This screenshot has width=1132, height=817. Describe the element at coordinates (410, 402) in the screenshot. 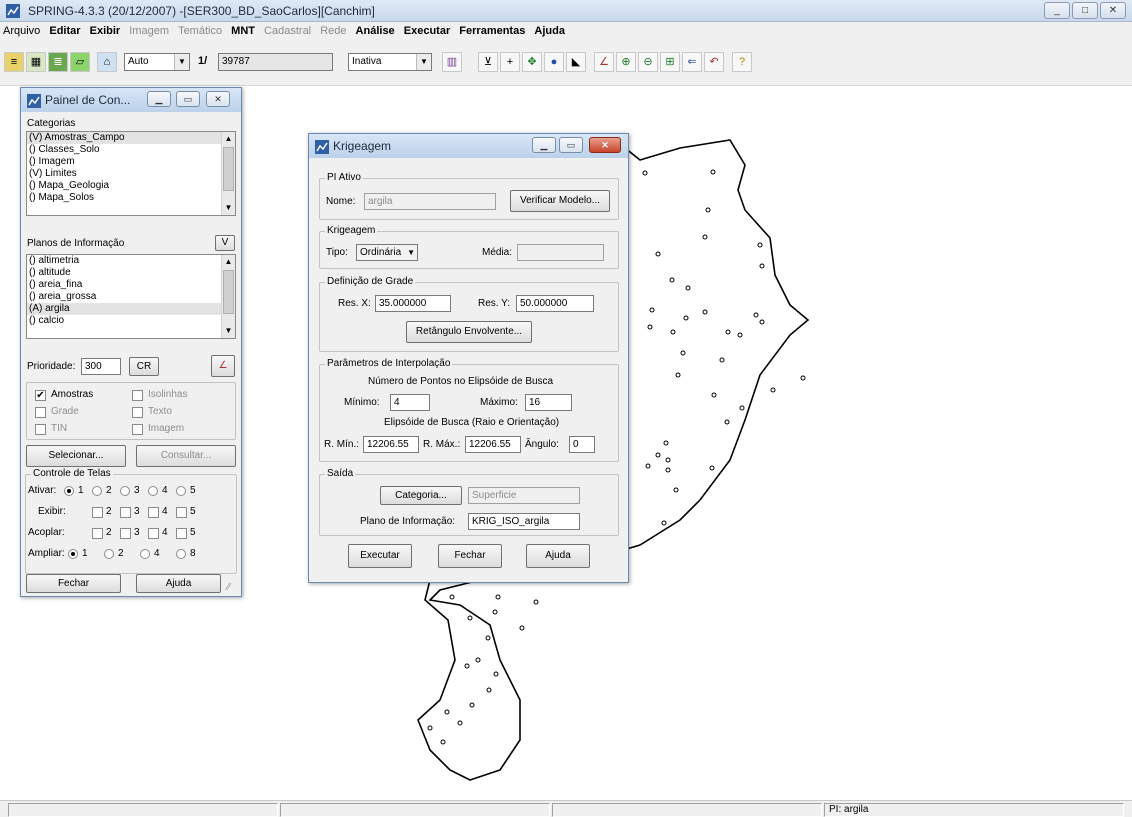

I see `minimo-input: 4` at that location.